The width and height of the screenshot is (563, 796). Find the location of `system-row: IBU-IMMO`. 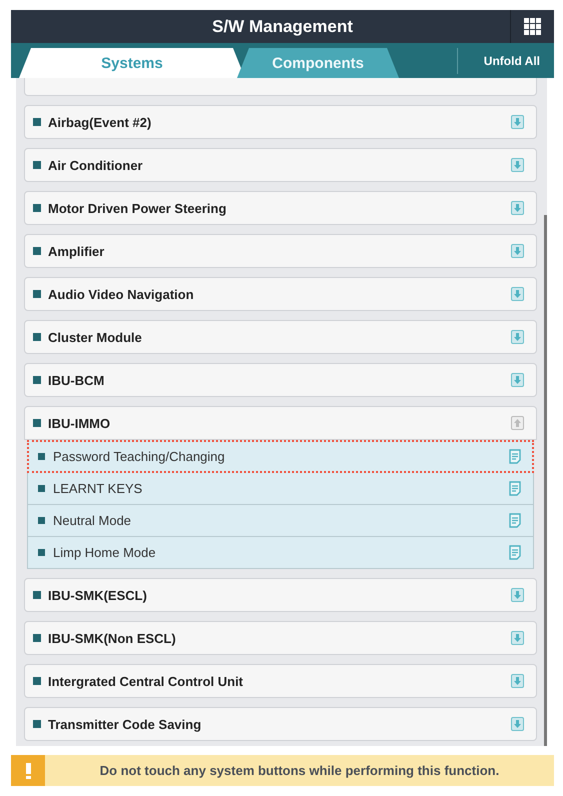

system-row: IBU-IMMO is located at coordinates (280, 423).